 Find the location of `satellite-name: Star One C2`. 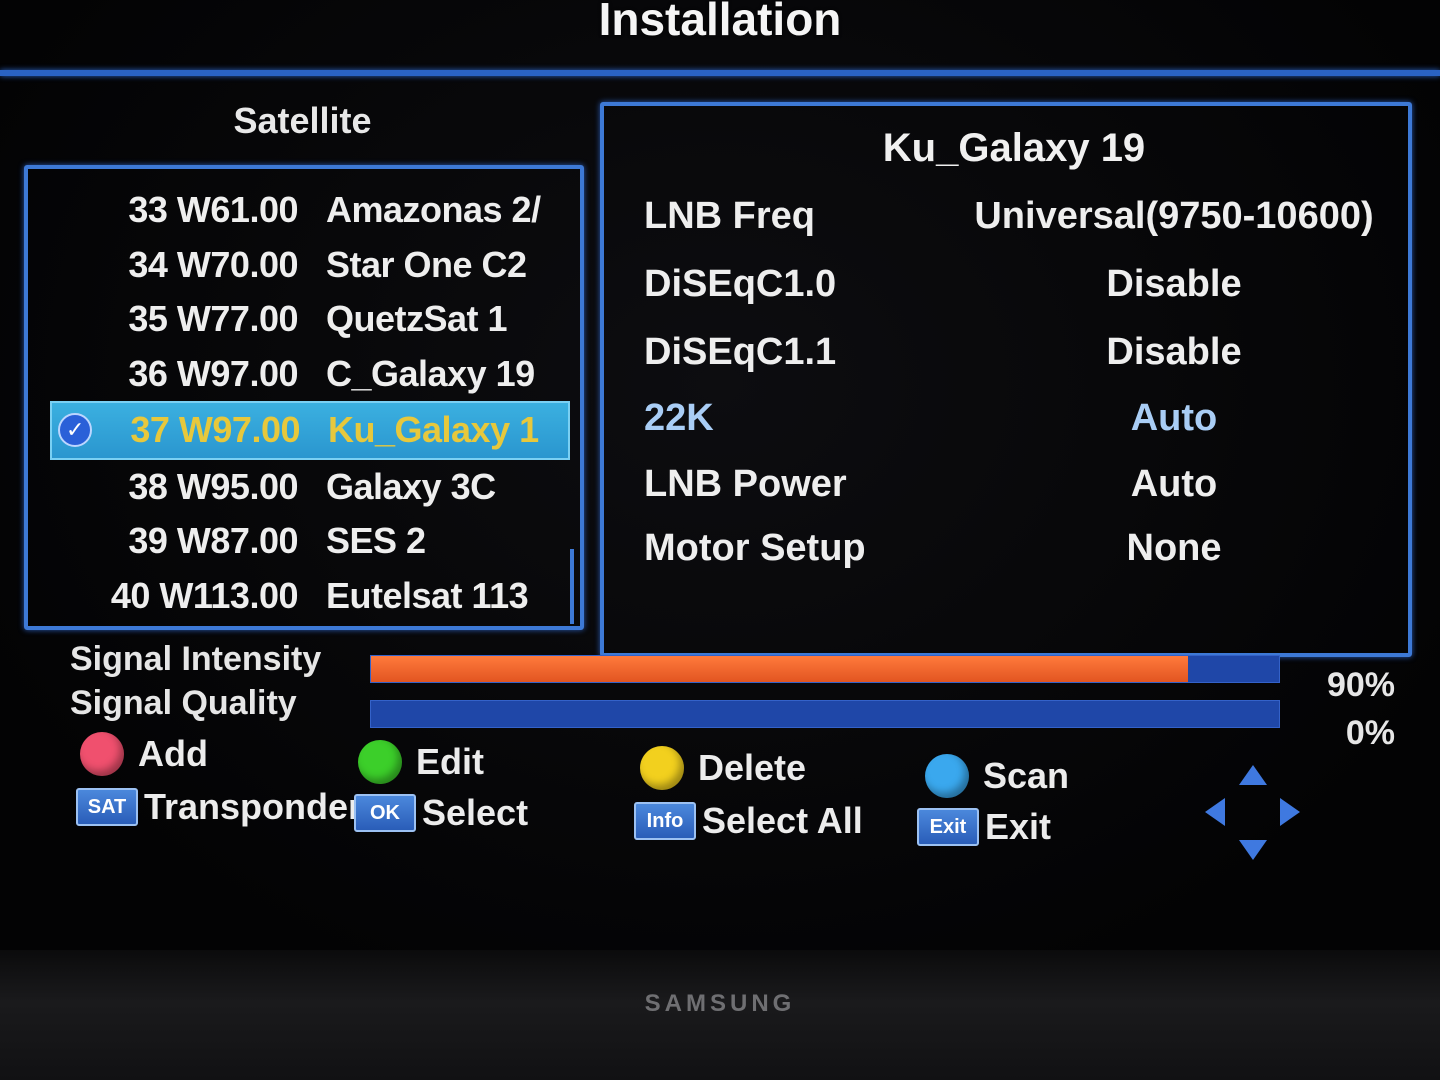

satellite-name: Star One C2 is located at coordinates (426, 264).